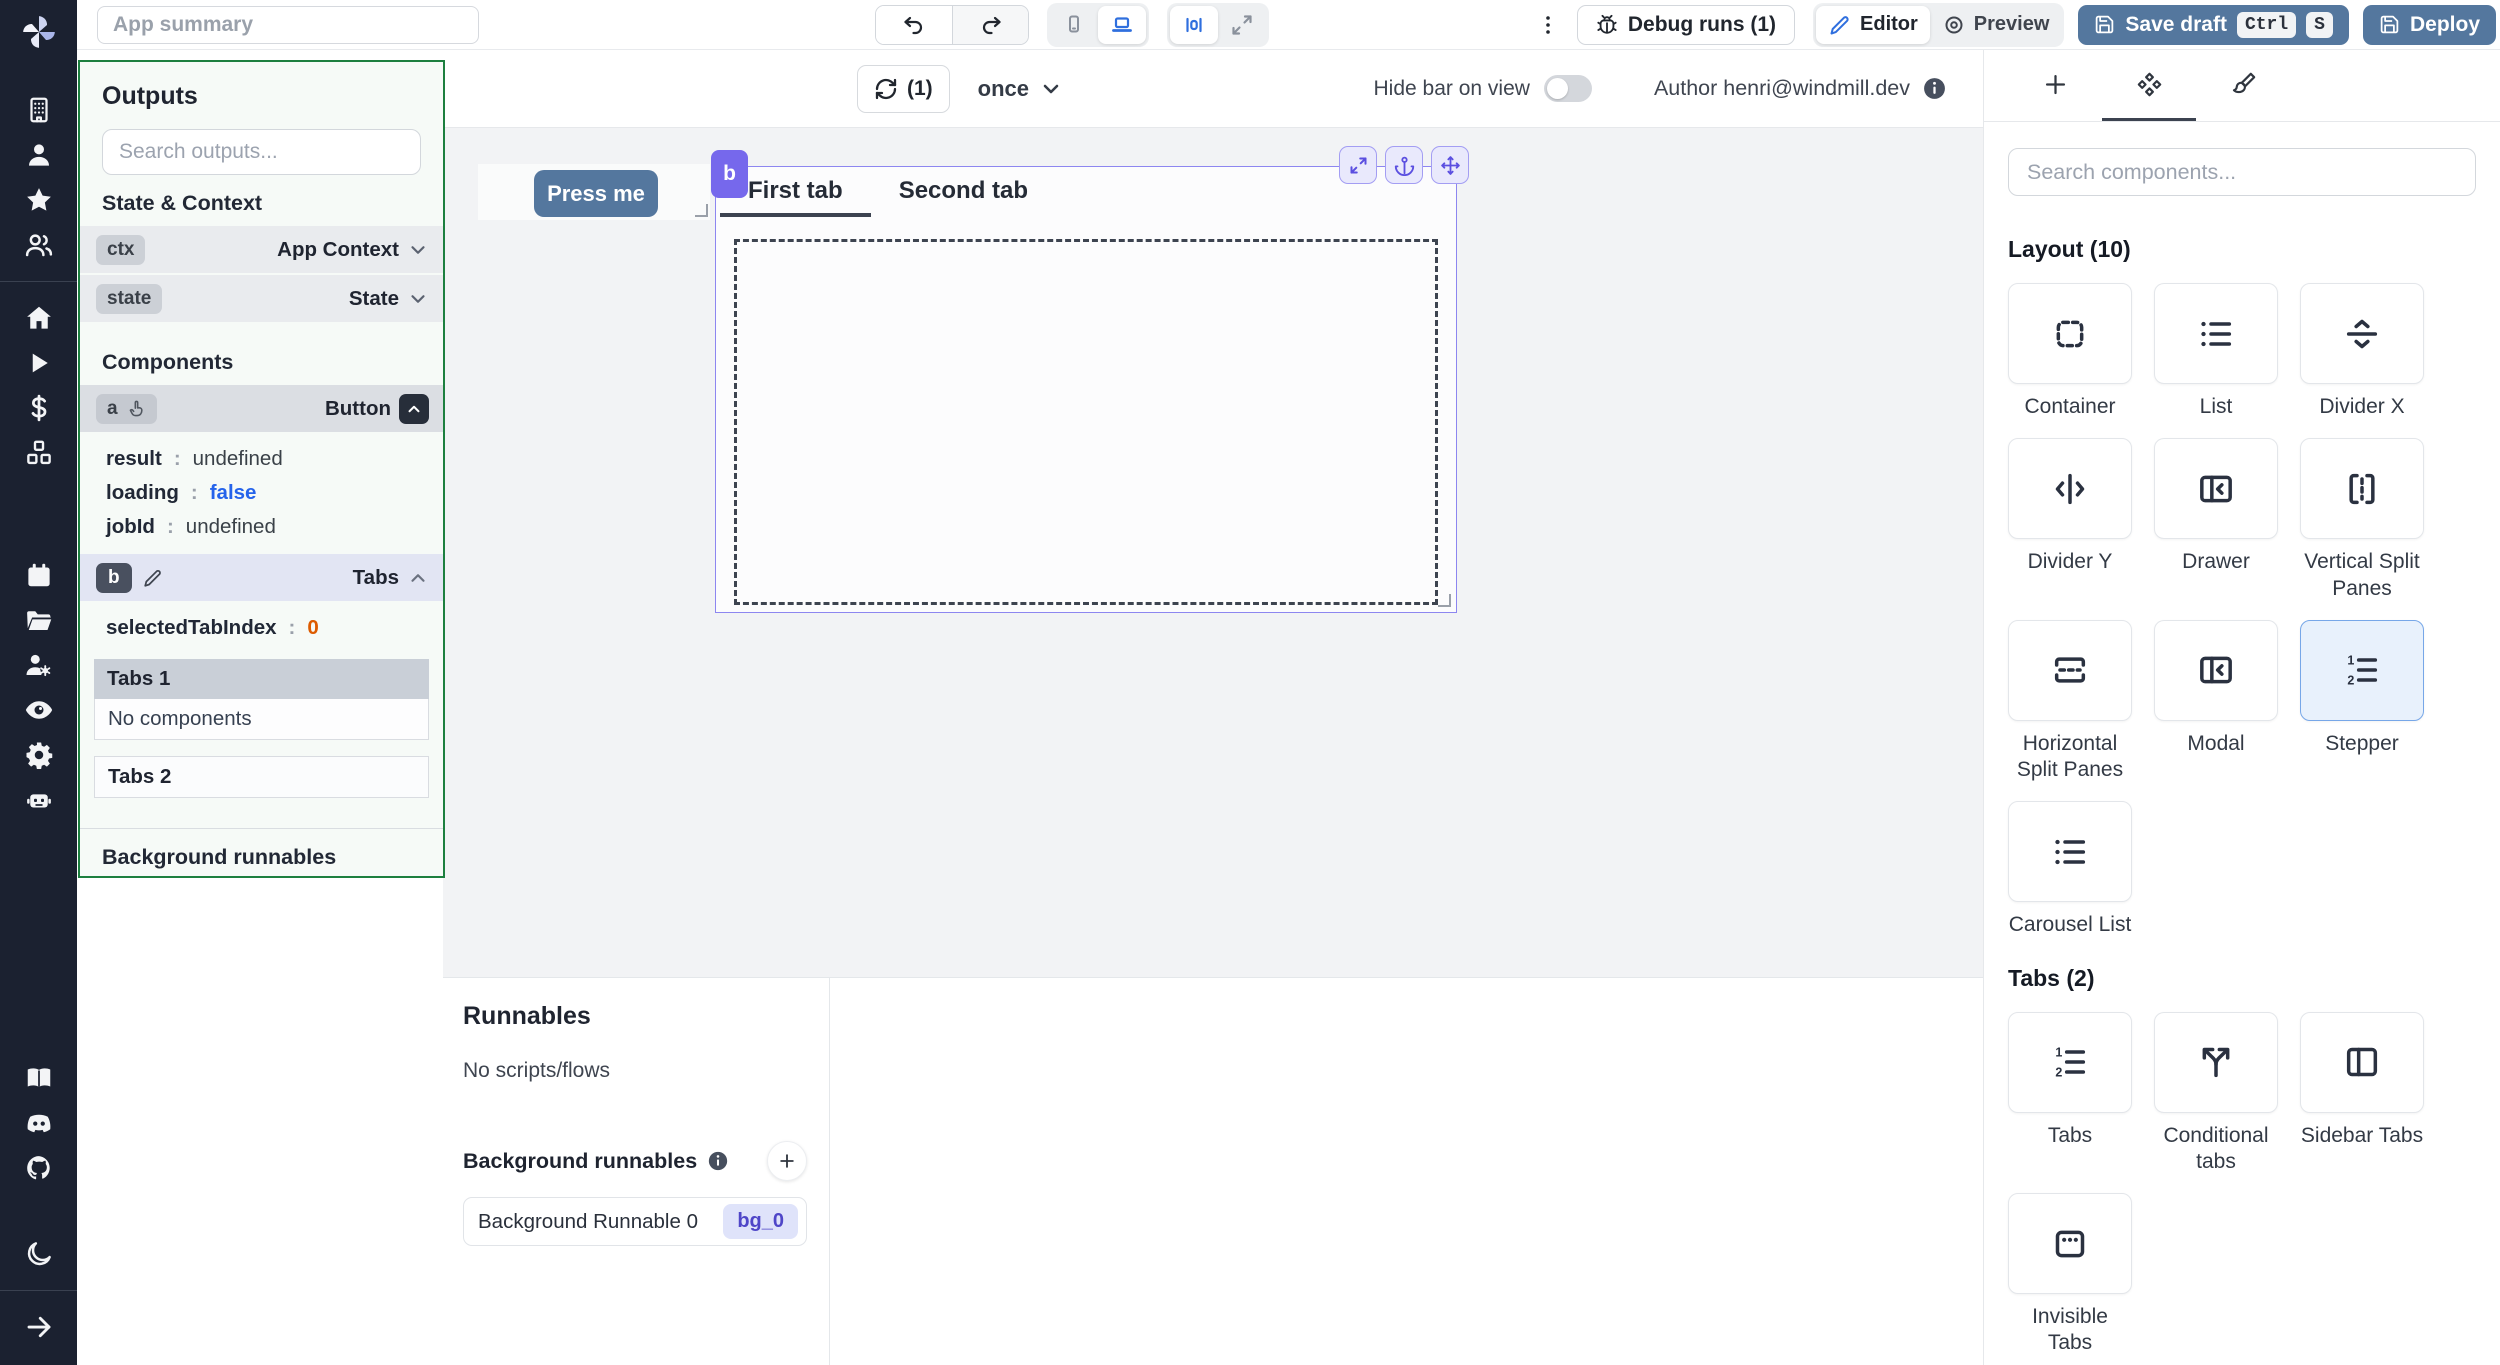  What do you see at coordinates (261, 249) in the screenshot?
I see `output-row-ctx: ctx App Context` at bounding box center [261, 249].